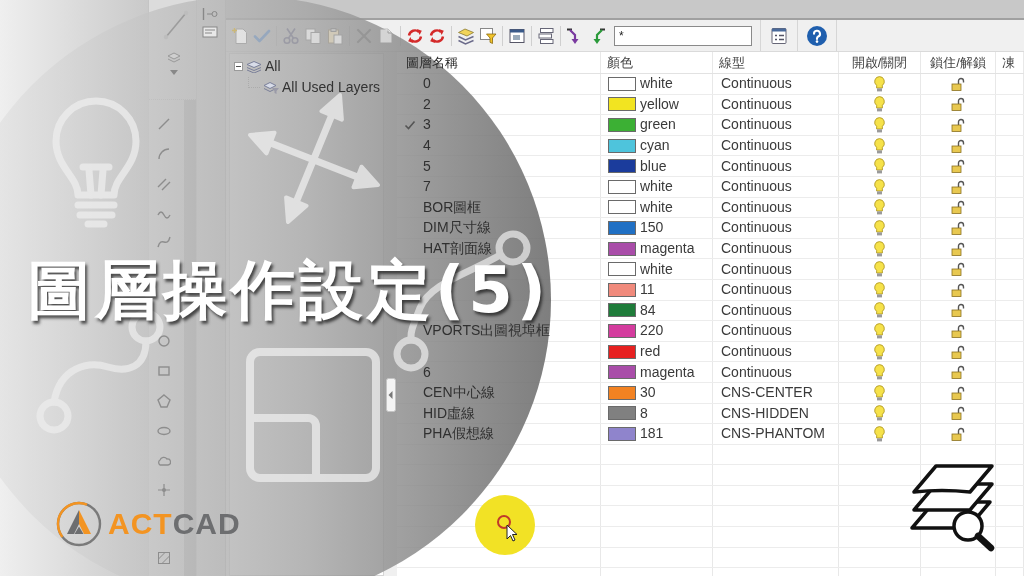  I want to click on filter-tree-item: All Used Layers, so click(331, 87).